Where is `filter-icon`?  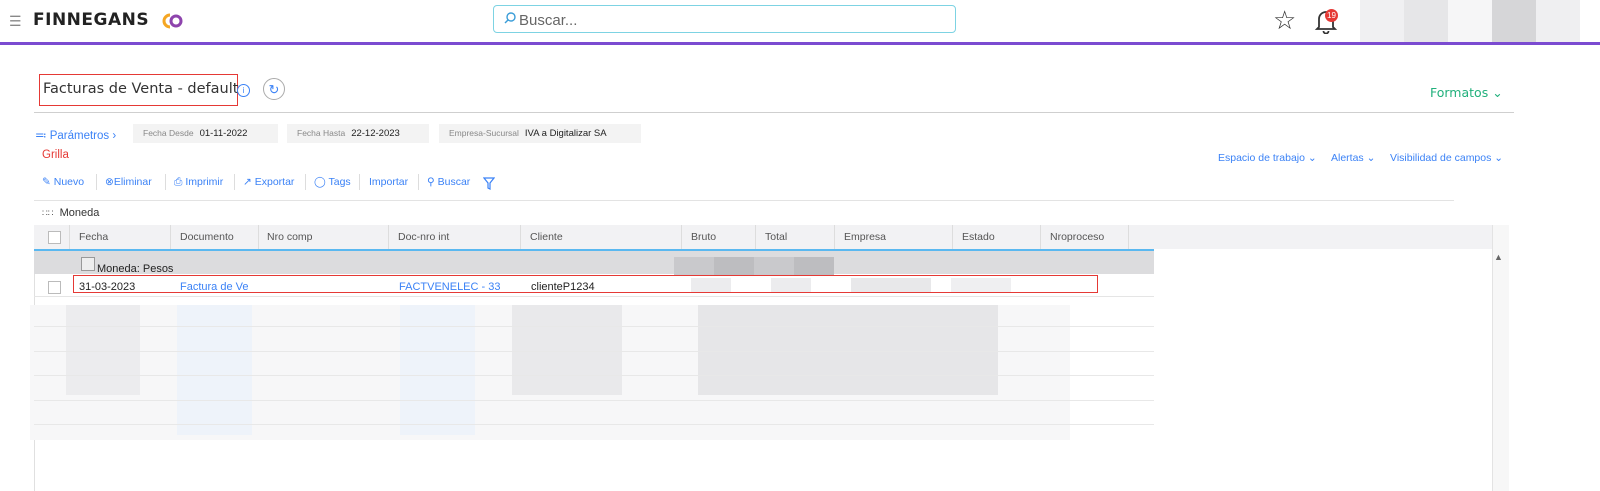
filter-icon is located at coordinates (489, 183).